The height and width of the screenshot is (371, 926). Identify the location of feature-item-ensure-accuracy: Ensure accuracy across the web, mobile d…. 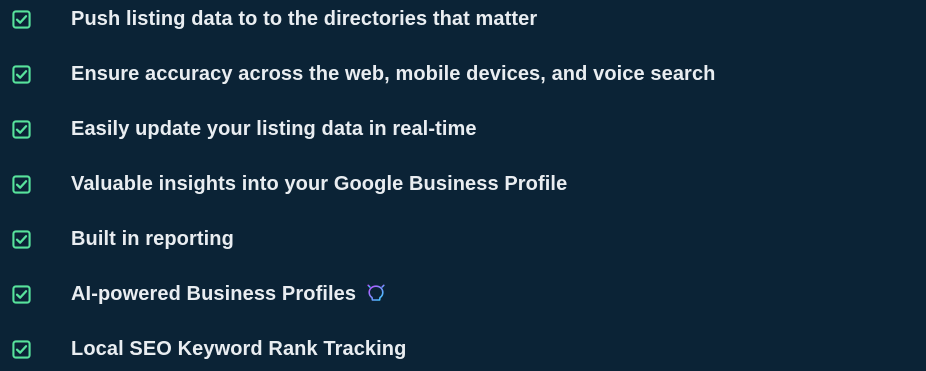
(364, 74).